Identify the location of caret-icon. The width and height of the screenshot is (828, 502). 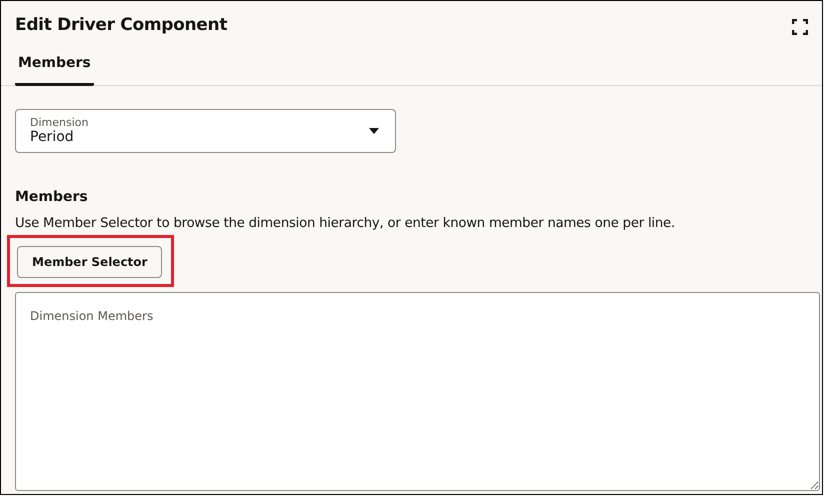
(374, 131).